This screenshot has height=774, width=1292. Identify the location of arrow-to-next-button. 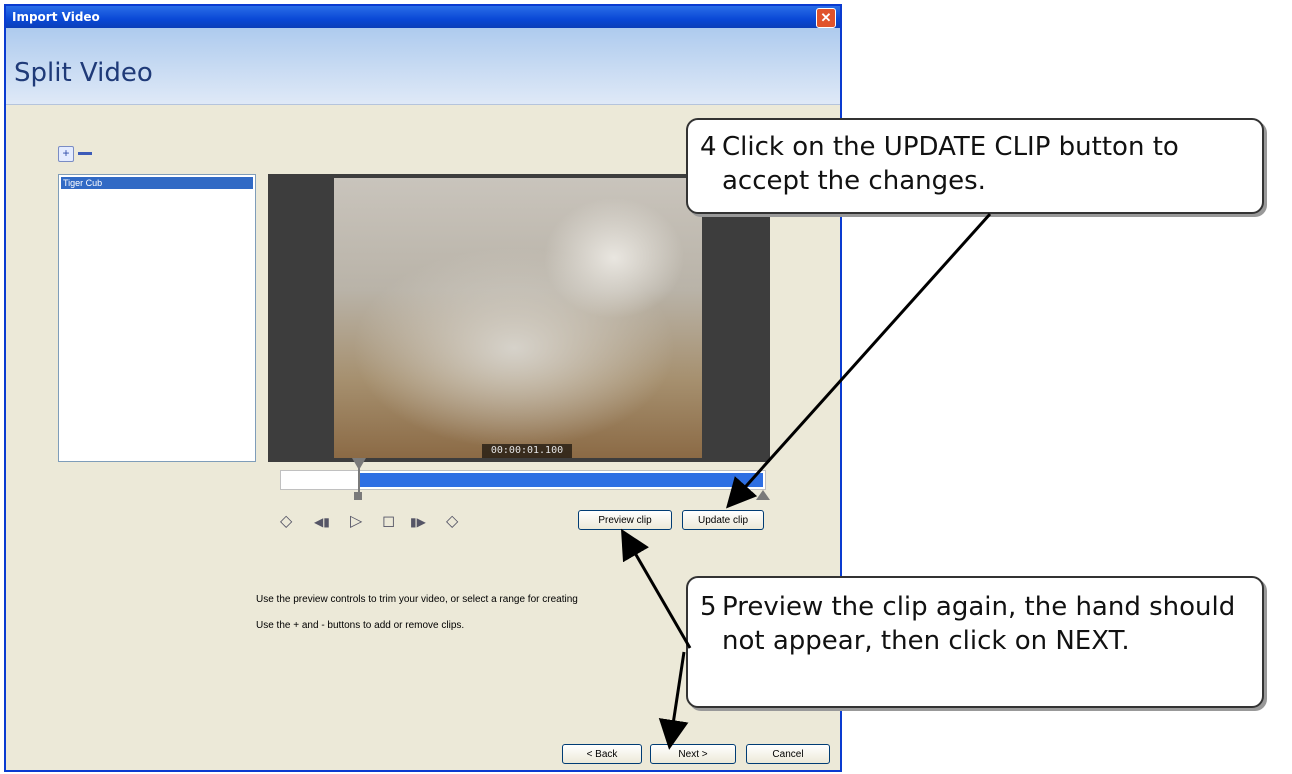
(673, 700).